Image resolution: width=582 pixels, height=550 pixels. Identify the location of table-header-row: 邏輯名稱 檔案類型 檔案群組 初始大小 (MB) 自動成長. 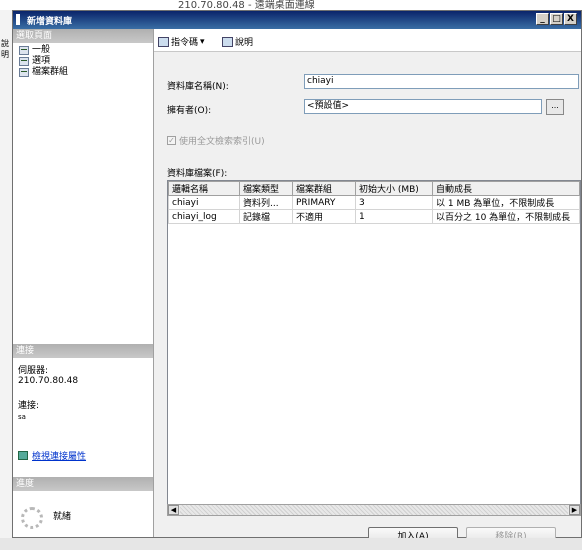
(374, 188).